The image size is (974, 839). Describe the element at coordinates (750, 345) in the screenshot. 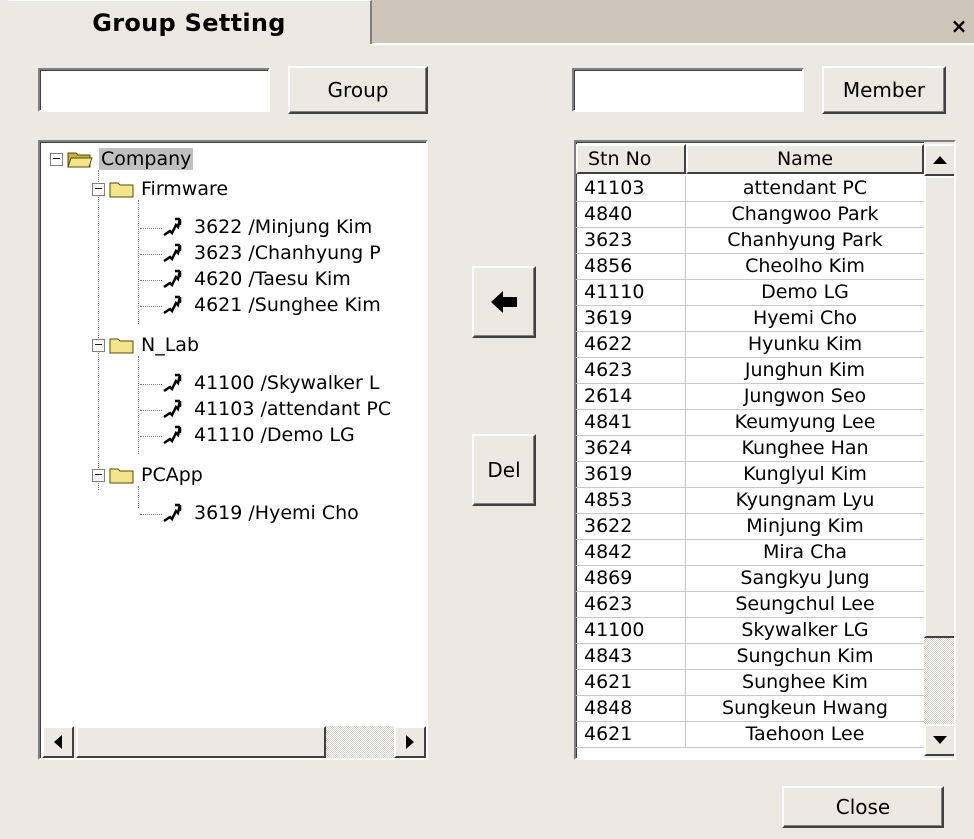

I see `table-row: 4622 Hyunku Kim` at that location.